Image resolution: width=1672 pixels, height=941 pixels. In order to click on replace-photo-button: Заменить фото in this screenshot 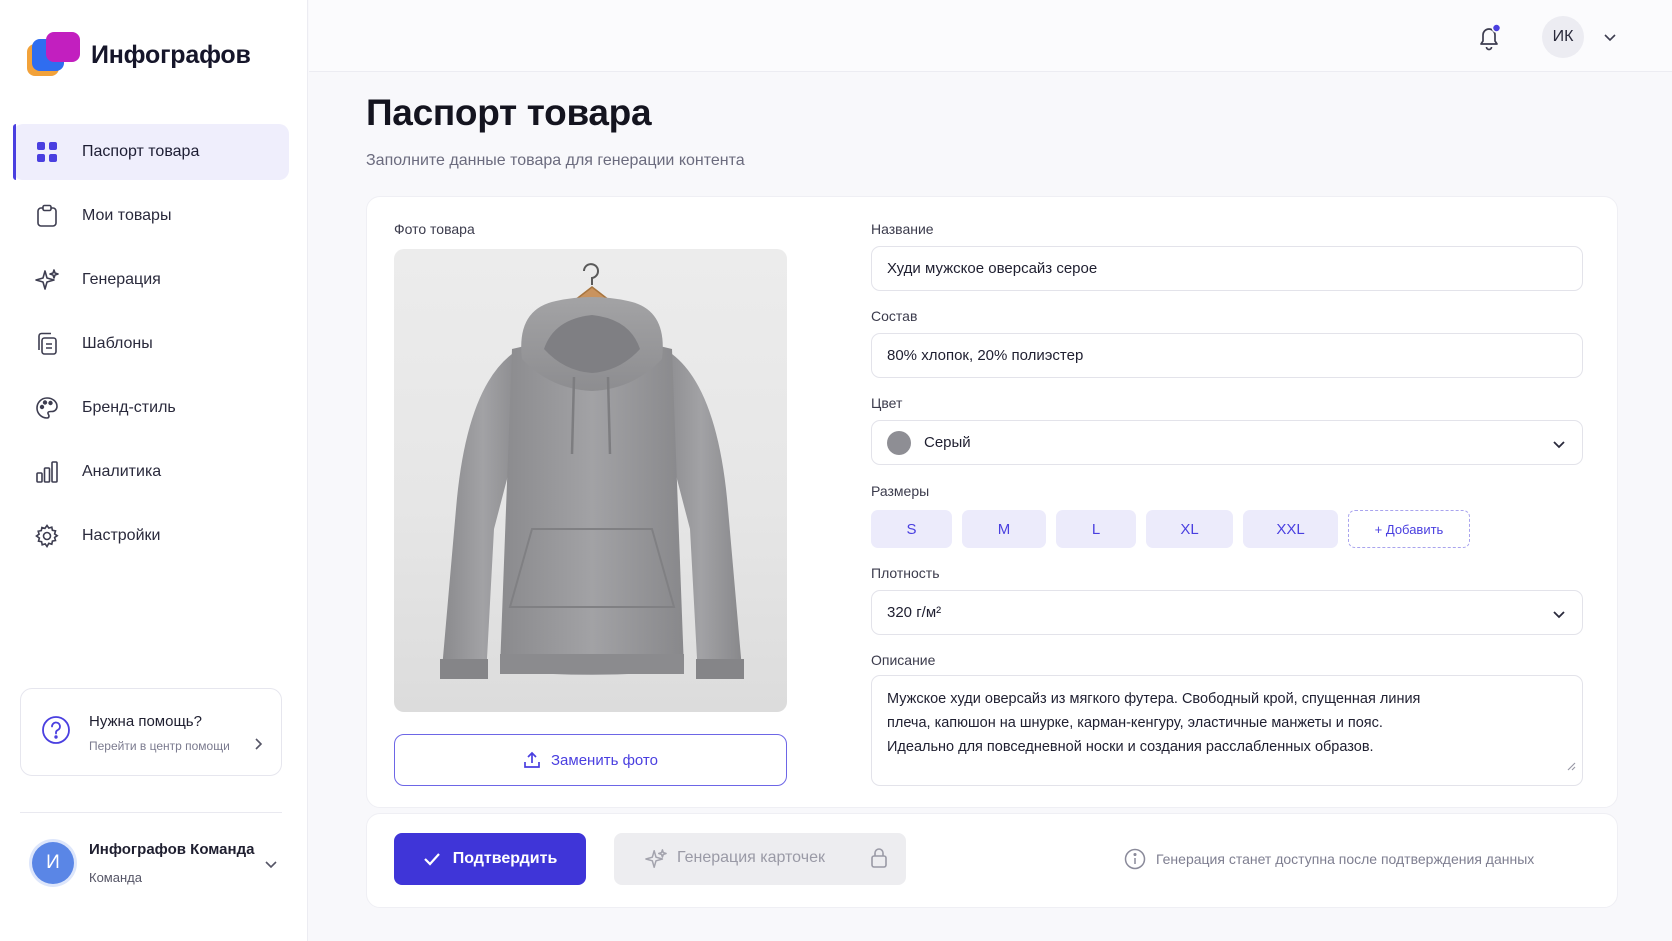, I will do `click(590, 760)`.